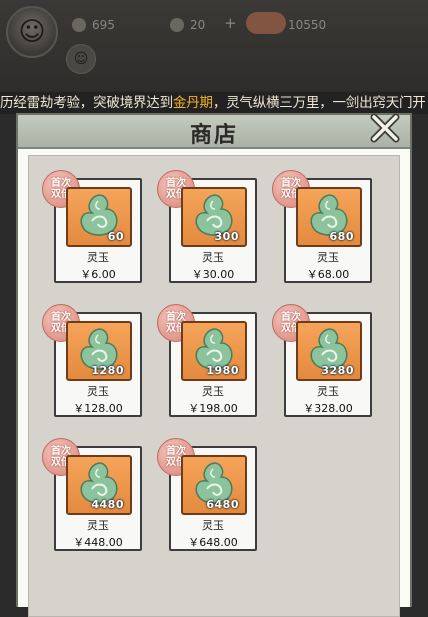 The image size is (428, 617). I want to click on dialog-titlebar: 商店, so click(214, 132).